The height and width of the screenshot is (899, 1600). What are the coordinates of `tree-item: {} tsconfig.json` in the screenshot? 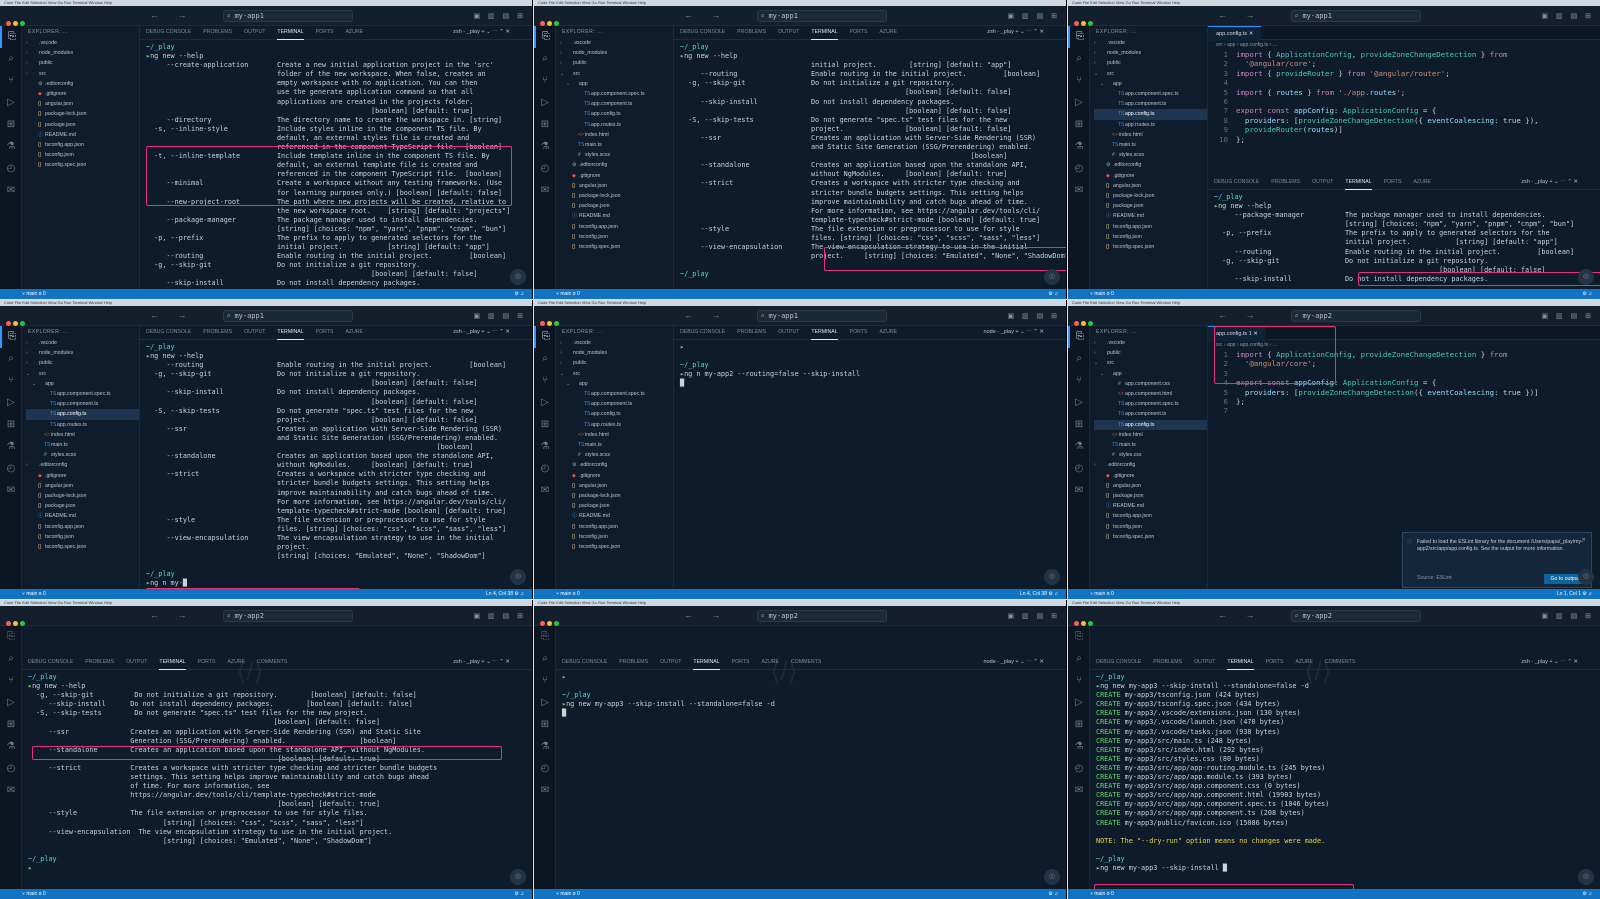 It's located at (616, 237).